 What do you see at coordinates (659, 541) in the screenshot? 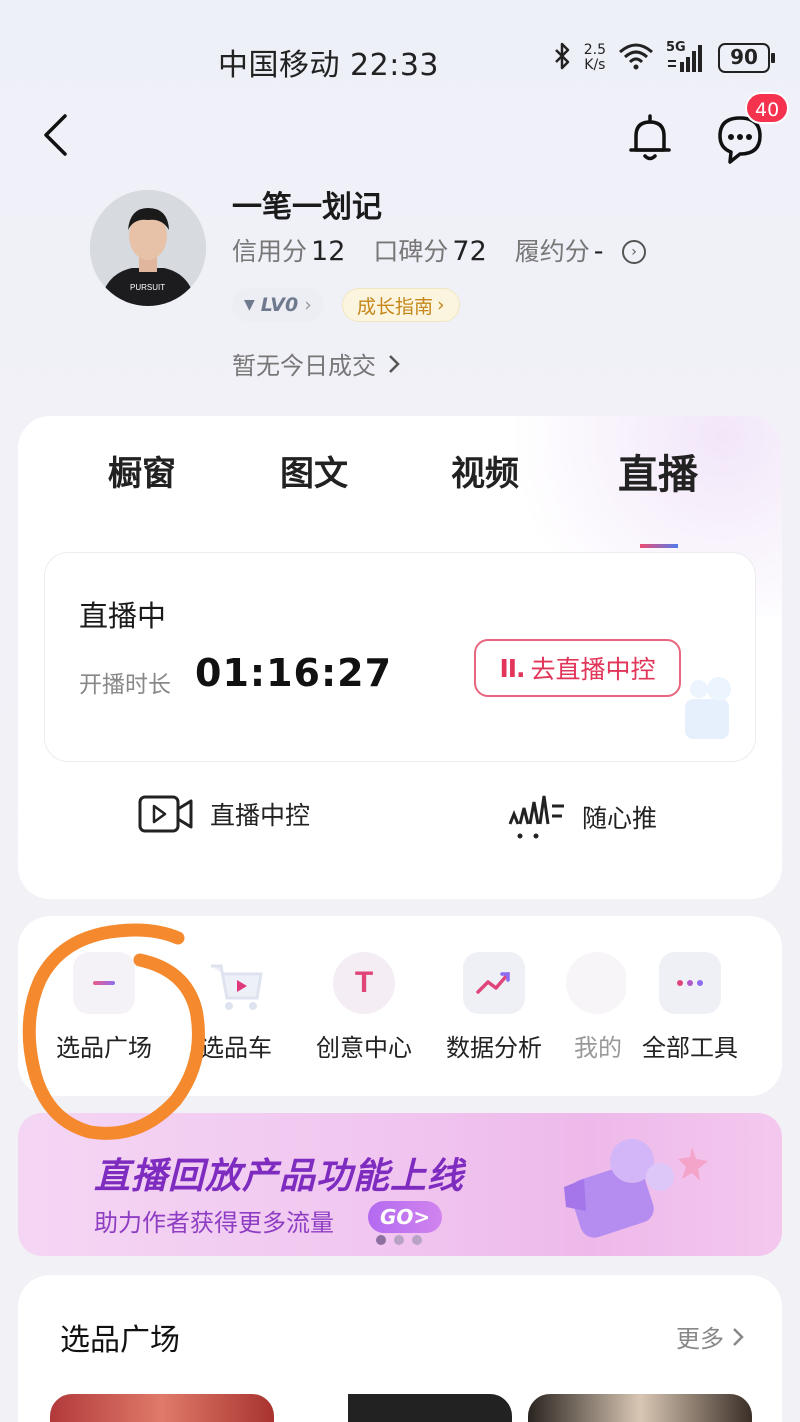
I see `active-tab-indicator` at bounding box center [659, 541].